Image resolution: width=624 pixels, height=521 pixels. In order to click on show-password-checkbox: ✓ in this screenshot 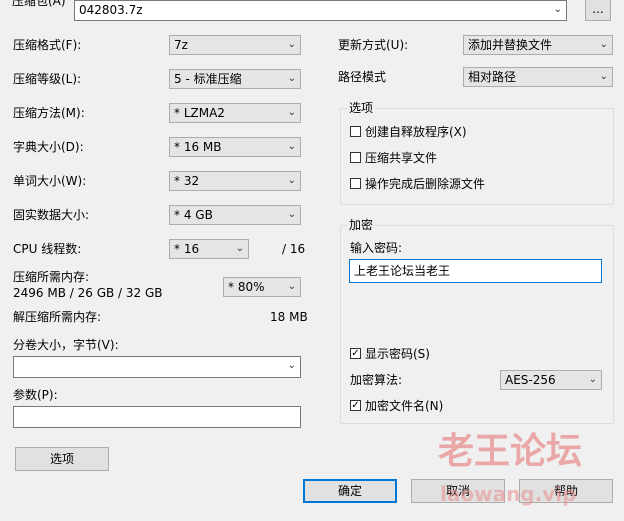, I will do `click(355, 353)`.